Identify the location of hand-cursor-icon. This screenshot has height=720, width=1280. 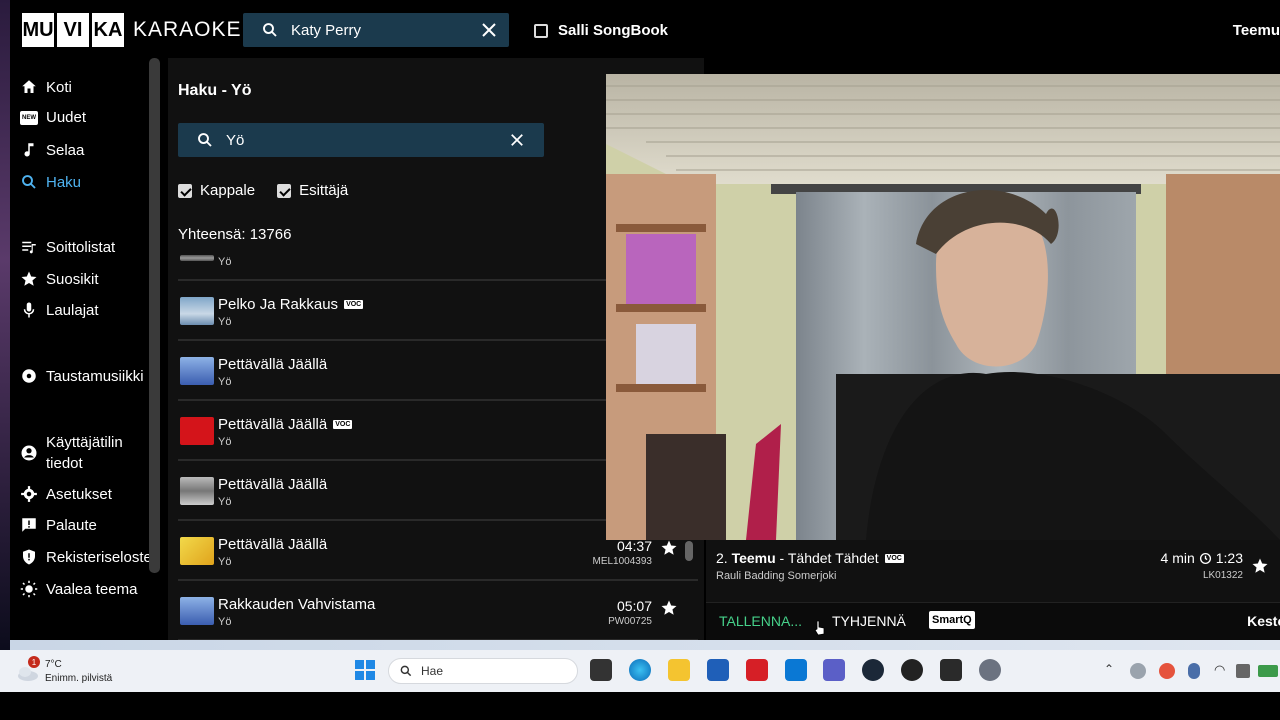
(819, 628).